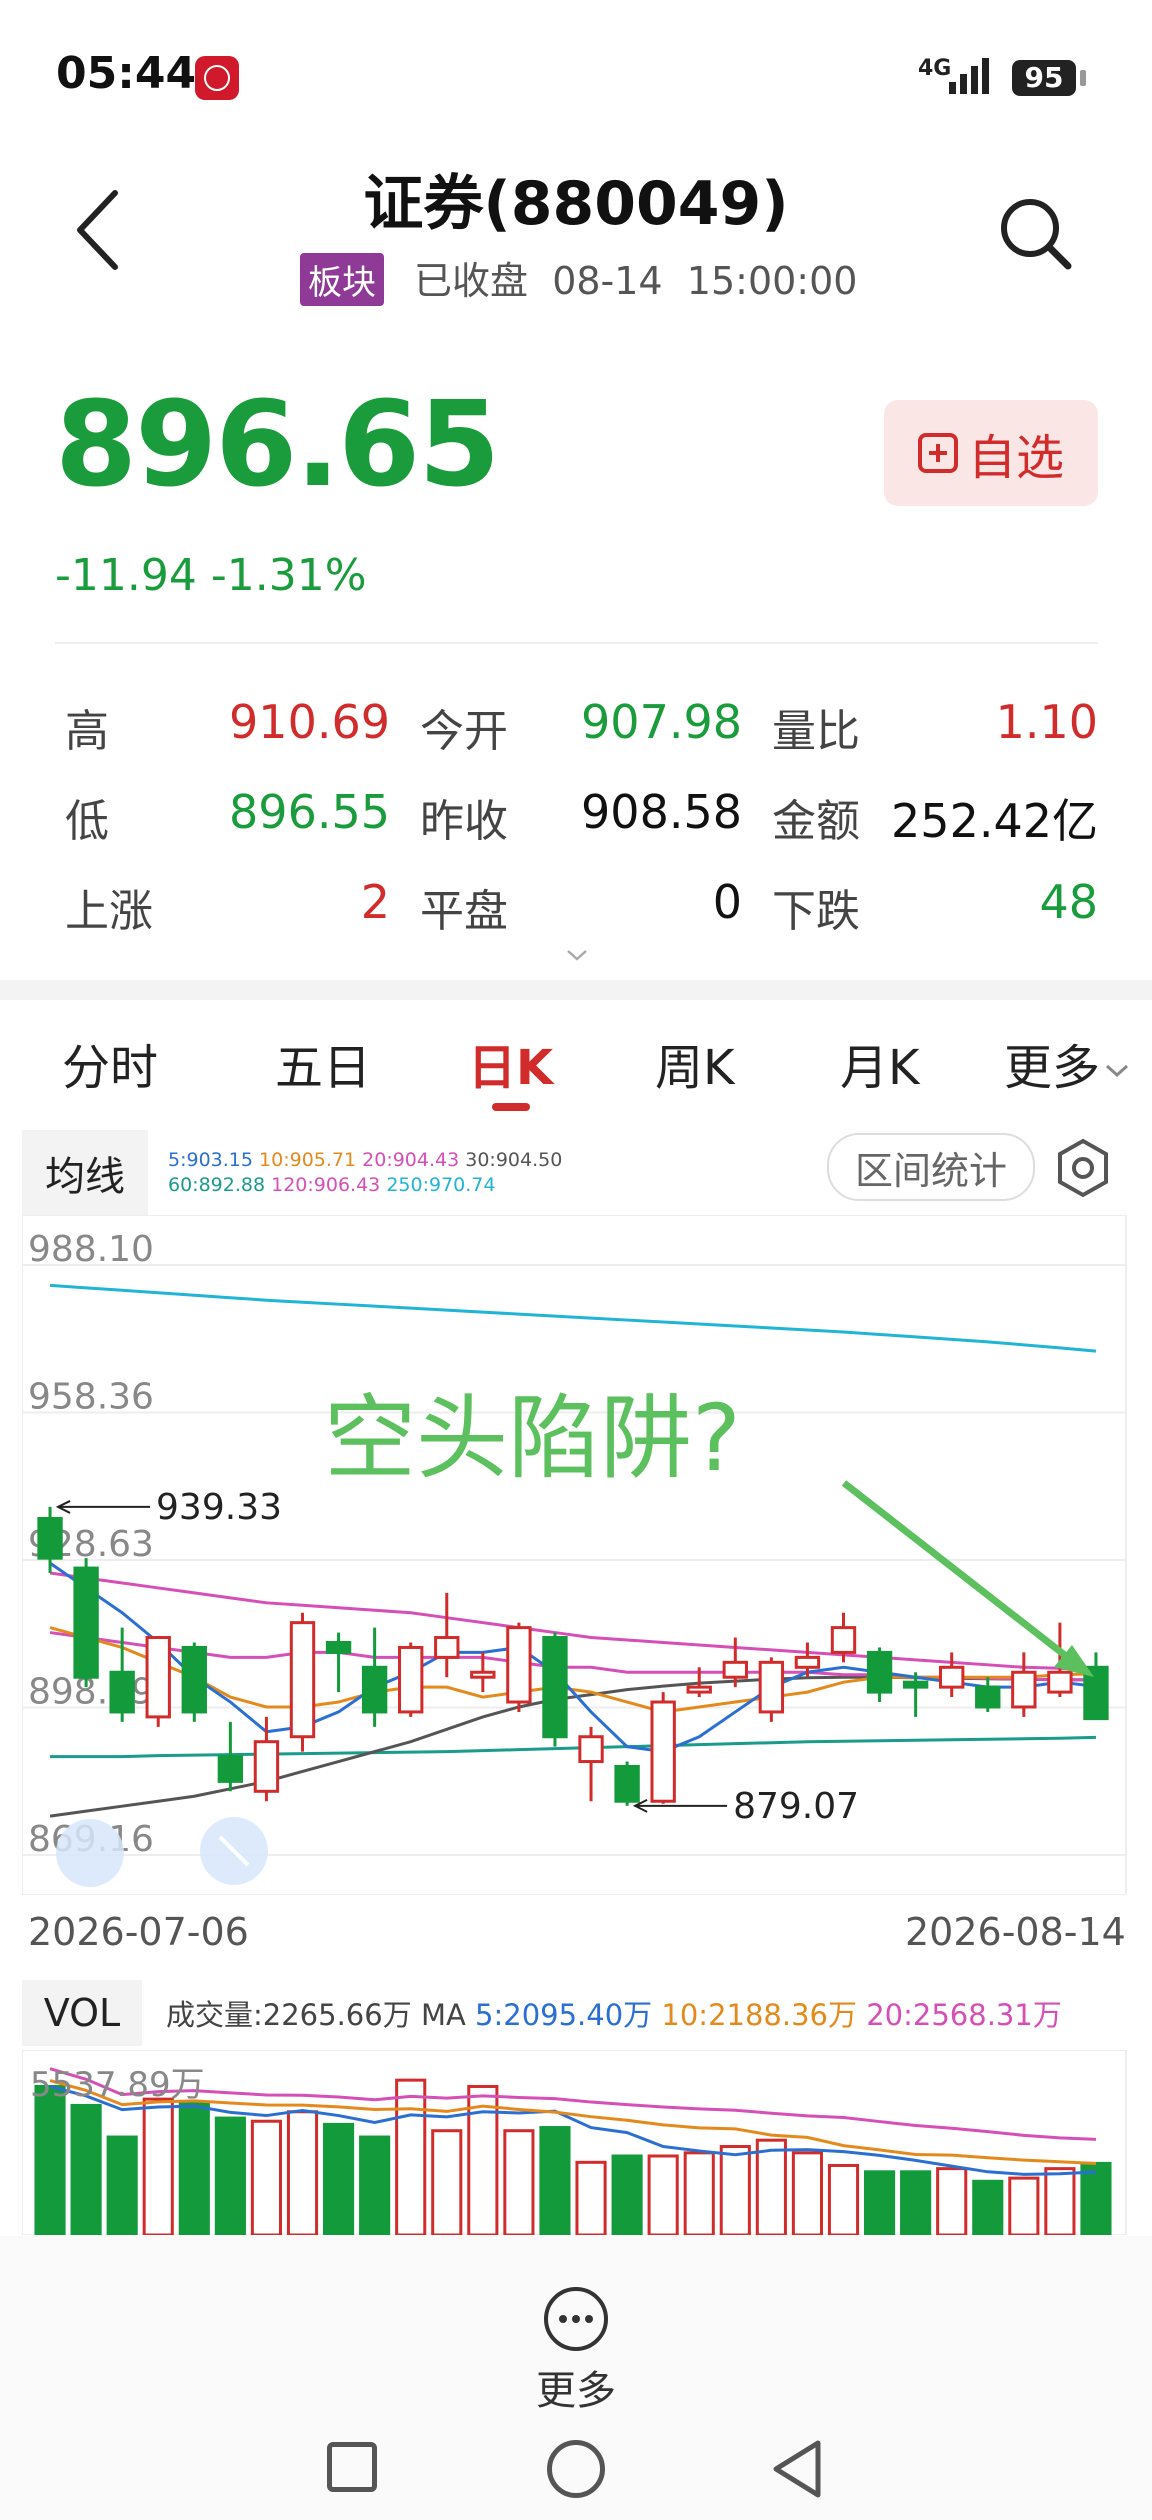 The image size is (1152, 2520). Describe the element at coordinates (969, 76) in the screenshot. I see `signal-icon` at that location.